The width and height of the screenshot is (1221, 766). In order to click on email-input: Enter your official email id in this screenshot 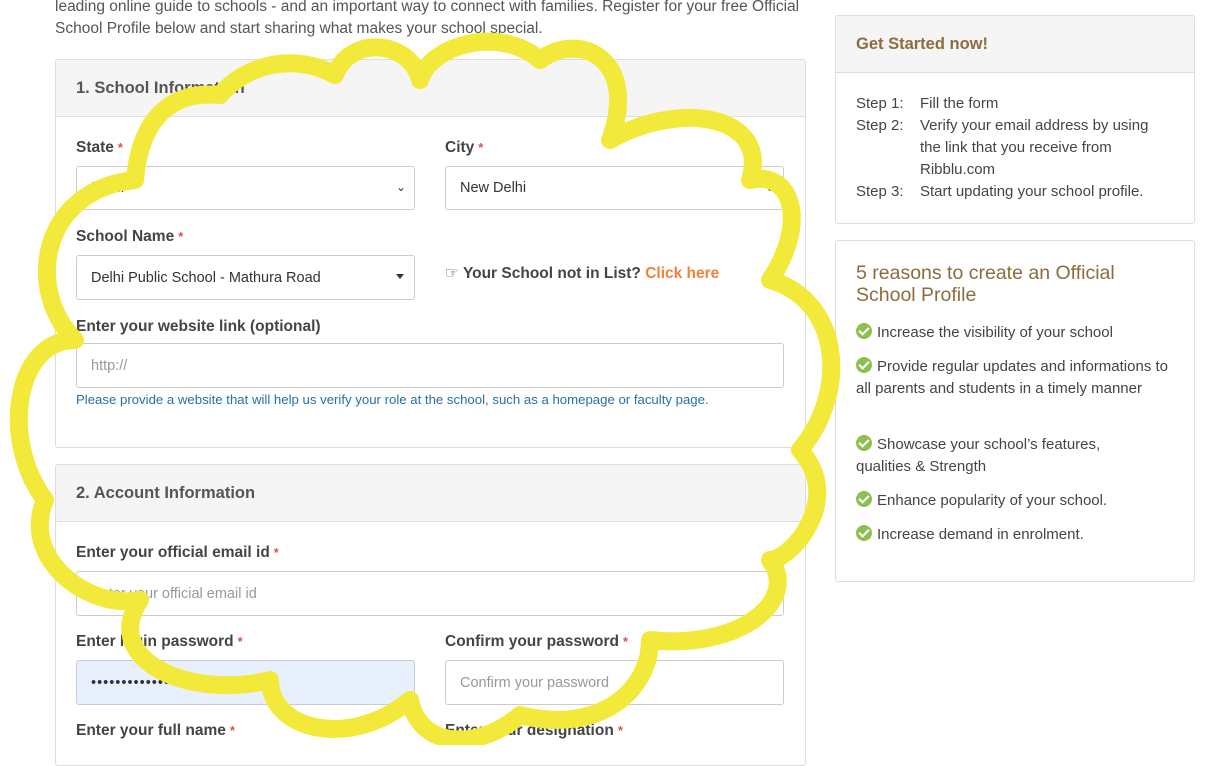, I will do `click(430, 593)`.